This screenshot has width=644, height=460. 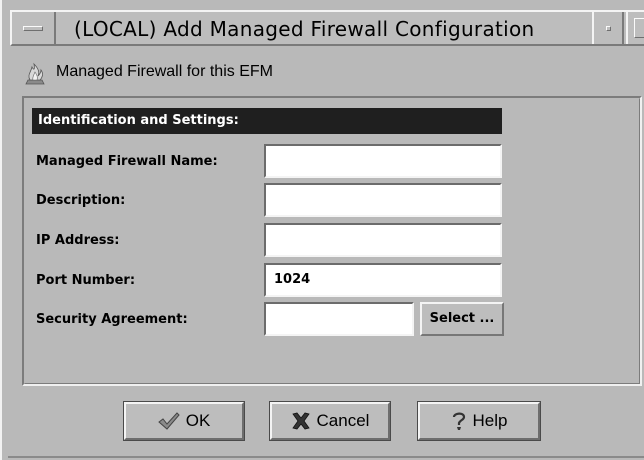 I want to click on firewall-name-field, so click(x=383, y=161).